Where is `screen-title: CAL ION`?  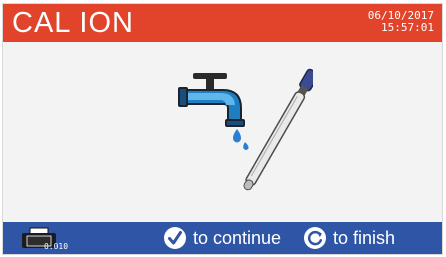
screen-title: CAL ION is located at coordinates (73, 23).